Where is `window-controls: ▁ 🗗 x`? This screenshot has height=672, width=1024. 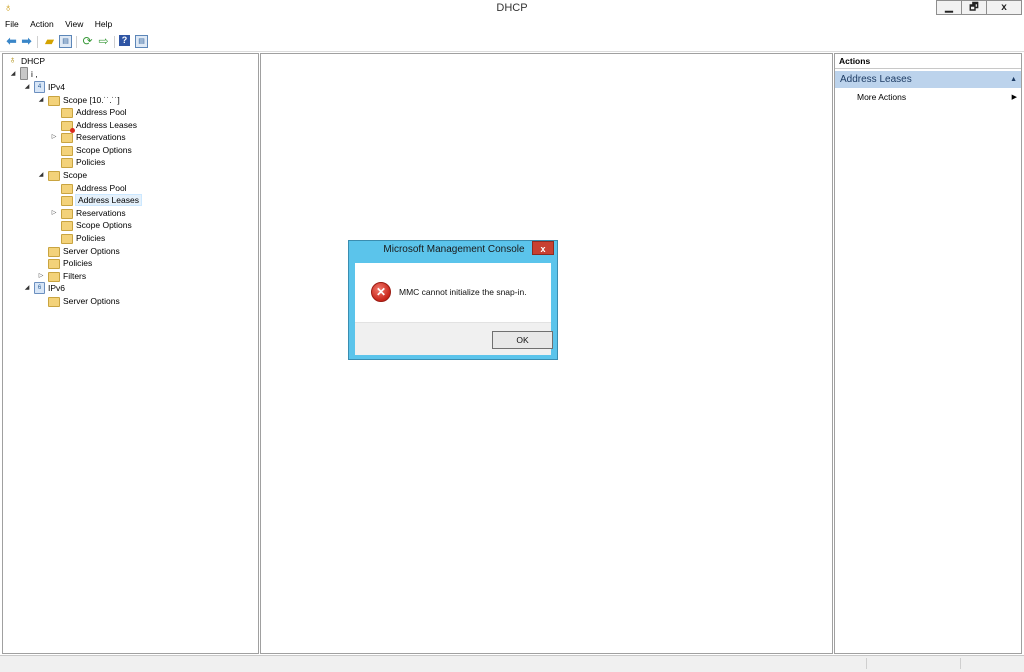 window-controls: ▁ 🗗 x is located at coordinates (979, 7).